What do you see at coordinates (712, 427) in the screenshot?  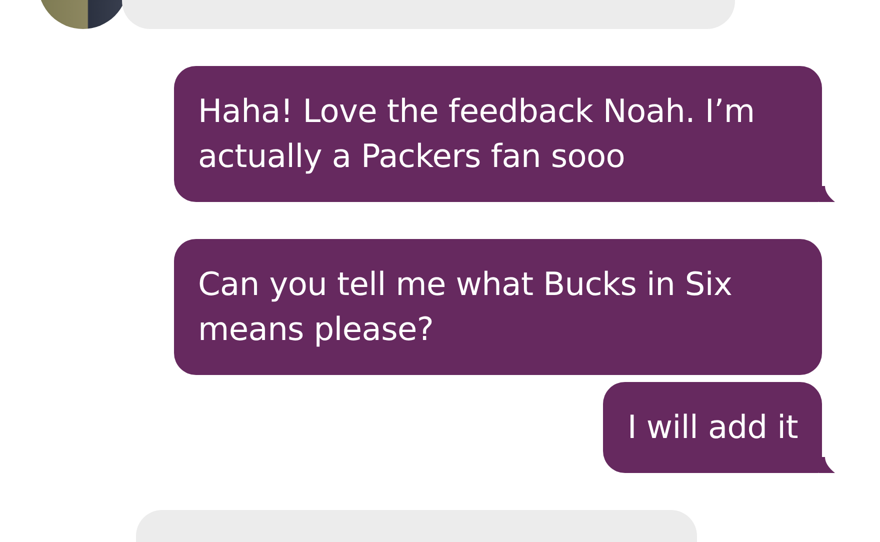 I see `outgoing-message-bubble: I will add it` at bounding box center [712, 427].